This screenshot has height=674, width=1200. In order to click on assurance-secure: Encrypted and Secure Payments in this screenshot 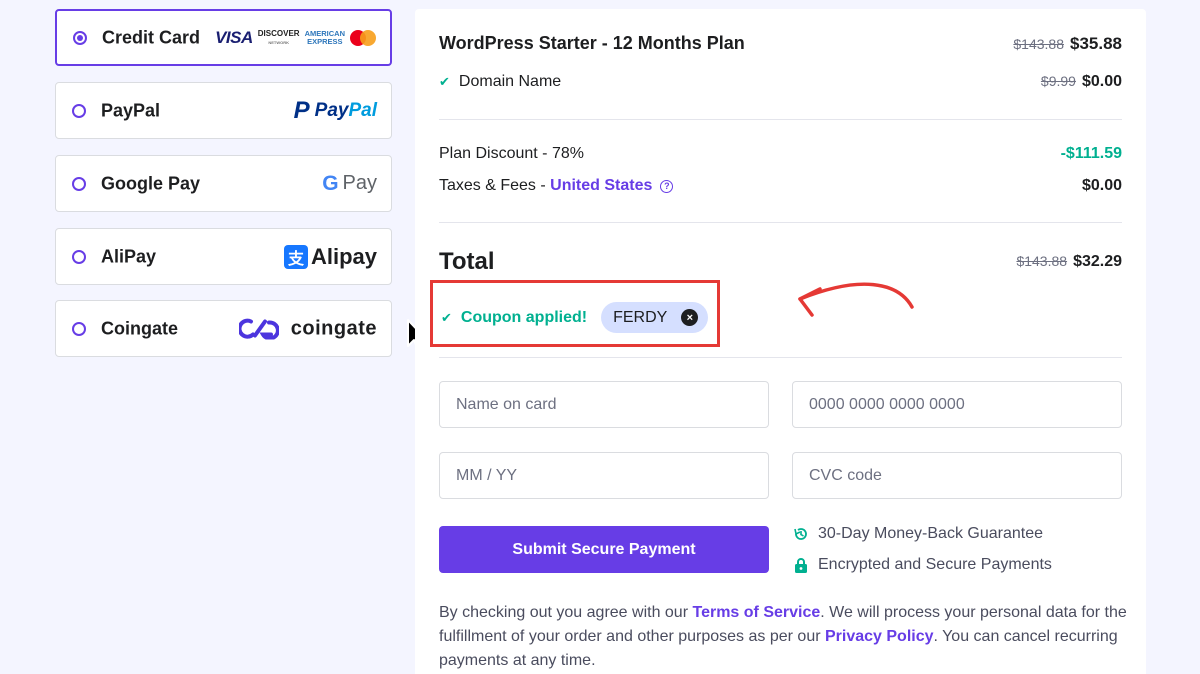, I will do `click(922, 565)`.